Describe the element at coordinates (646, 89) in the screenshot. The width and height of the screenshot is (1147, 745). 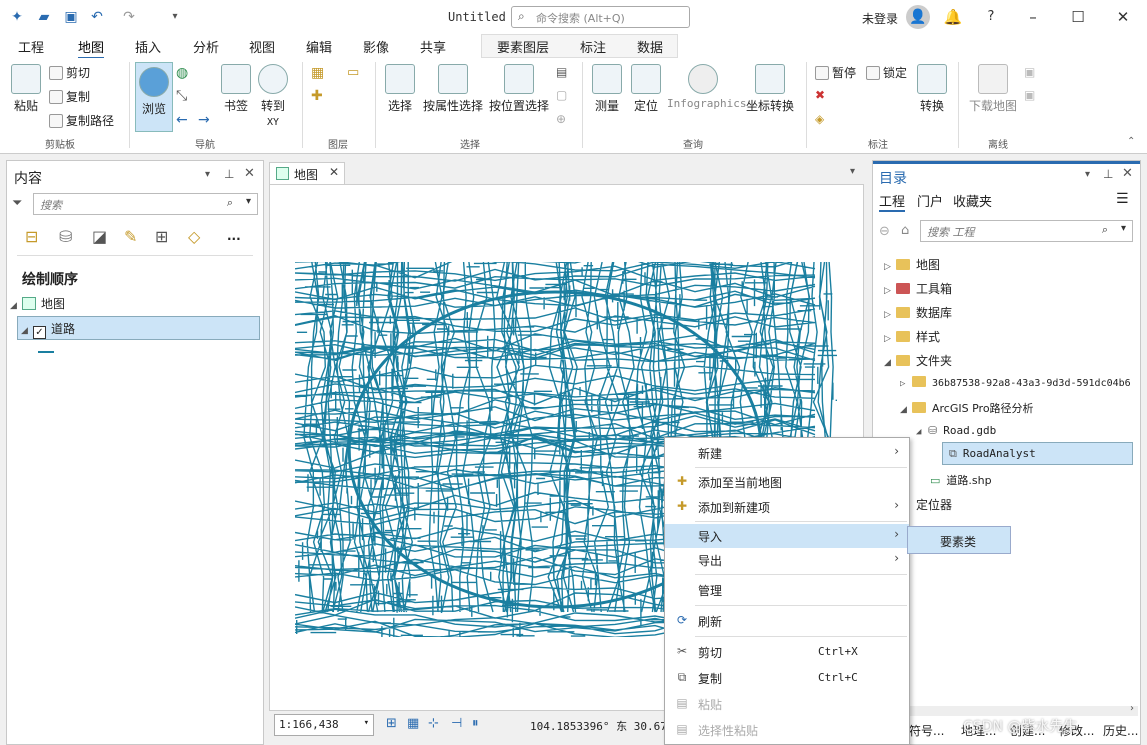
I see `locate-button: 定位` at that location.